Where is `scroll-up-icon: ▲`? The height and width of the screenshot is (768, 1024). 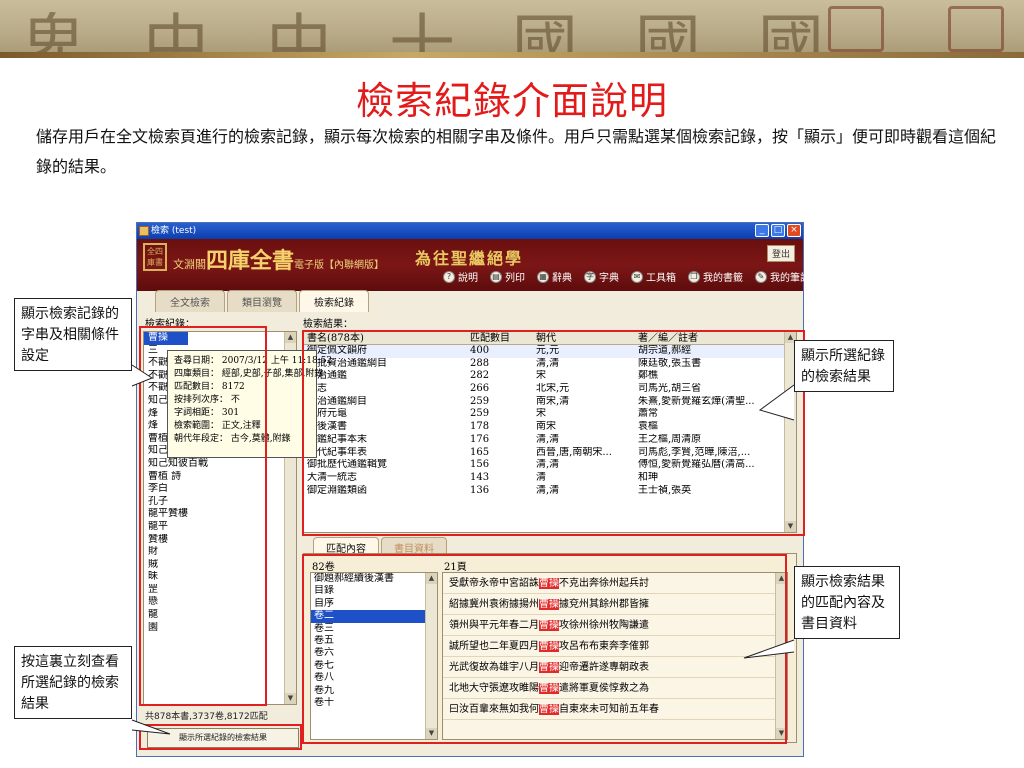 scroll-up-icon: ▲ is located at coordinates (290, 337).